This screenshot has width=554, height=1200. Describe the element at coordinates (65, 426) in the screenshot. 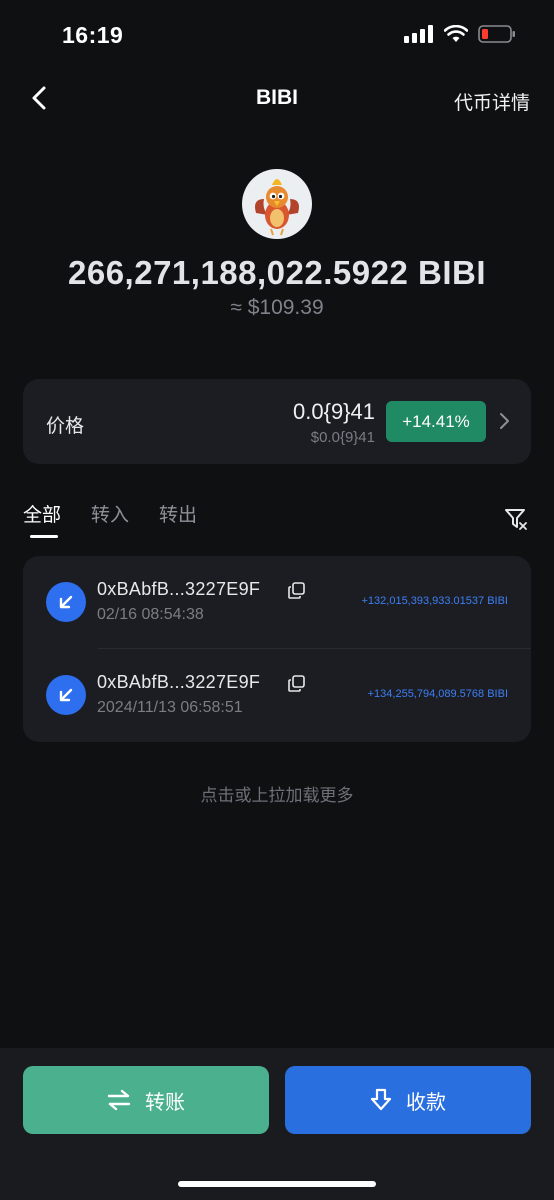

I see `price-label: 价格` at that location.